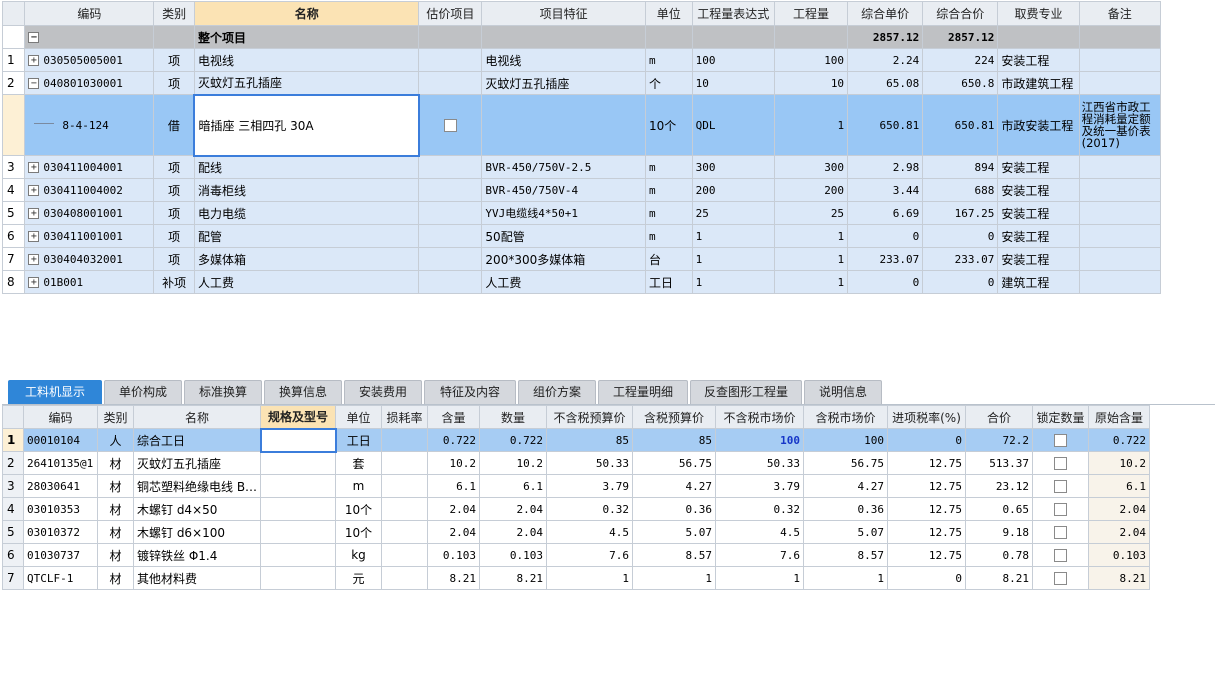 The height and width of the screenshot is (677, 1215). What do you see at coordinates (668, 259) in the screenshot?
I see `unit-cell: 台` at bounding box center [668, 259].